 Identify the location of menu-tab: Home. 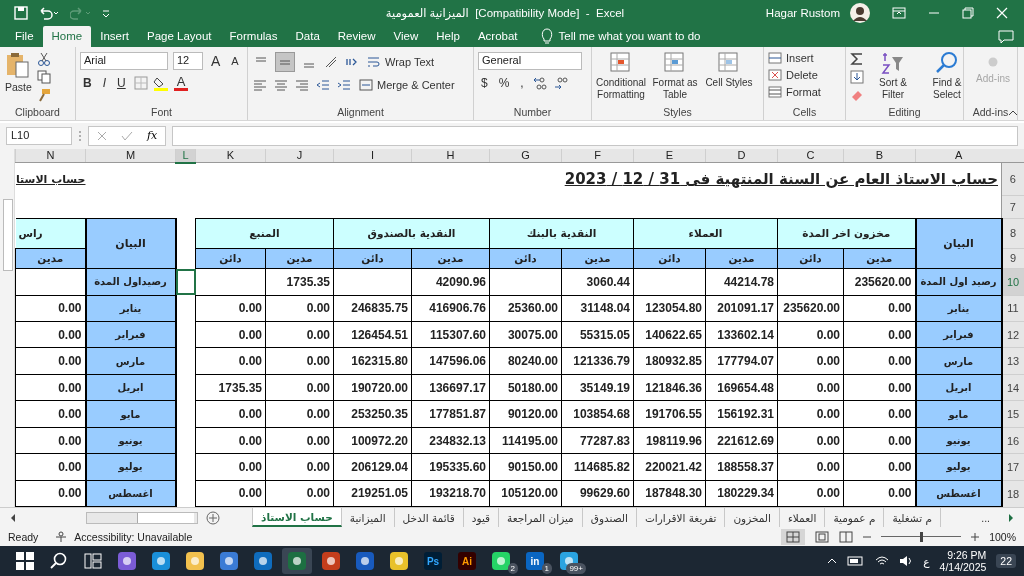
(67, 36).